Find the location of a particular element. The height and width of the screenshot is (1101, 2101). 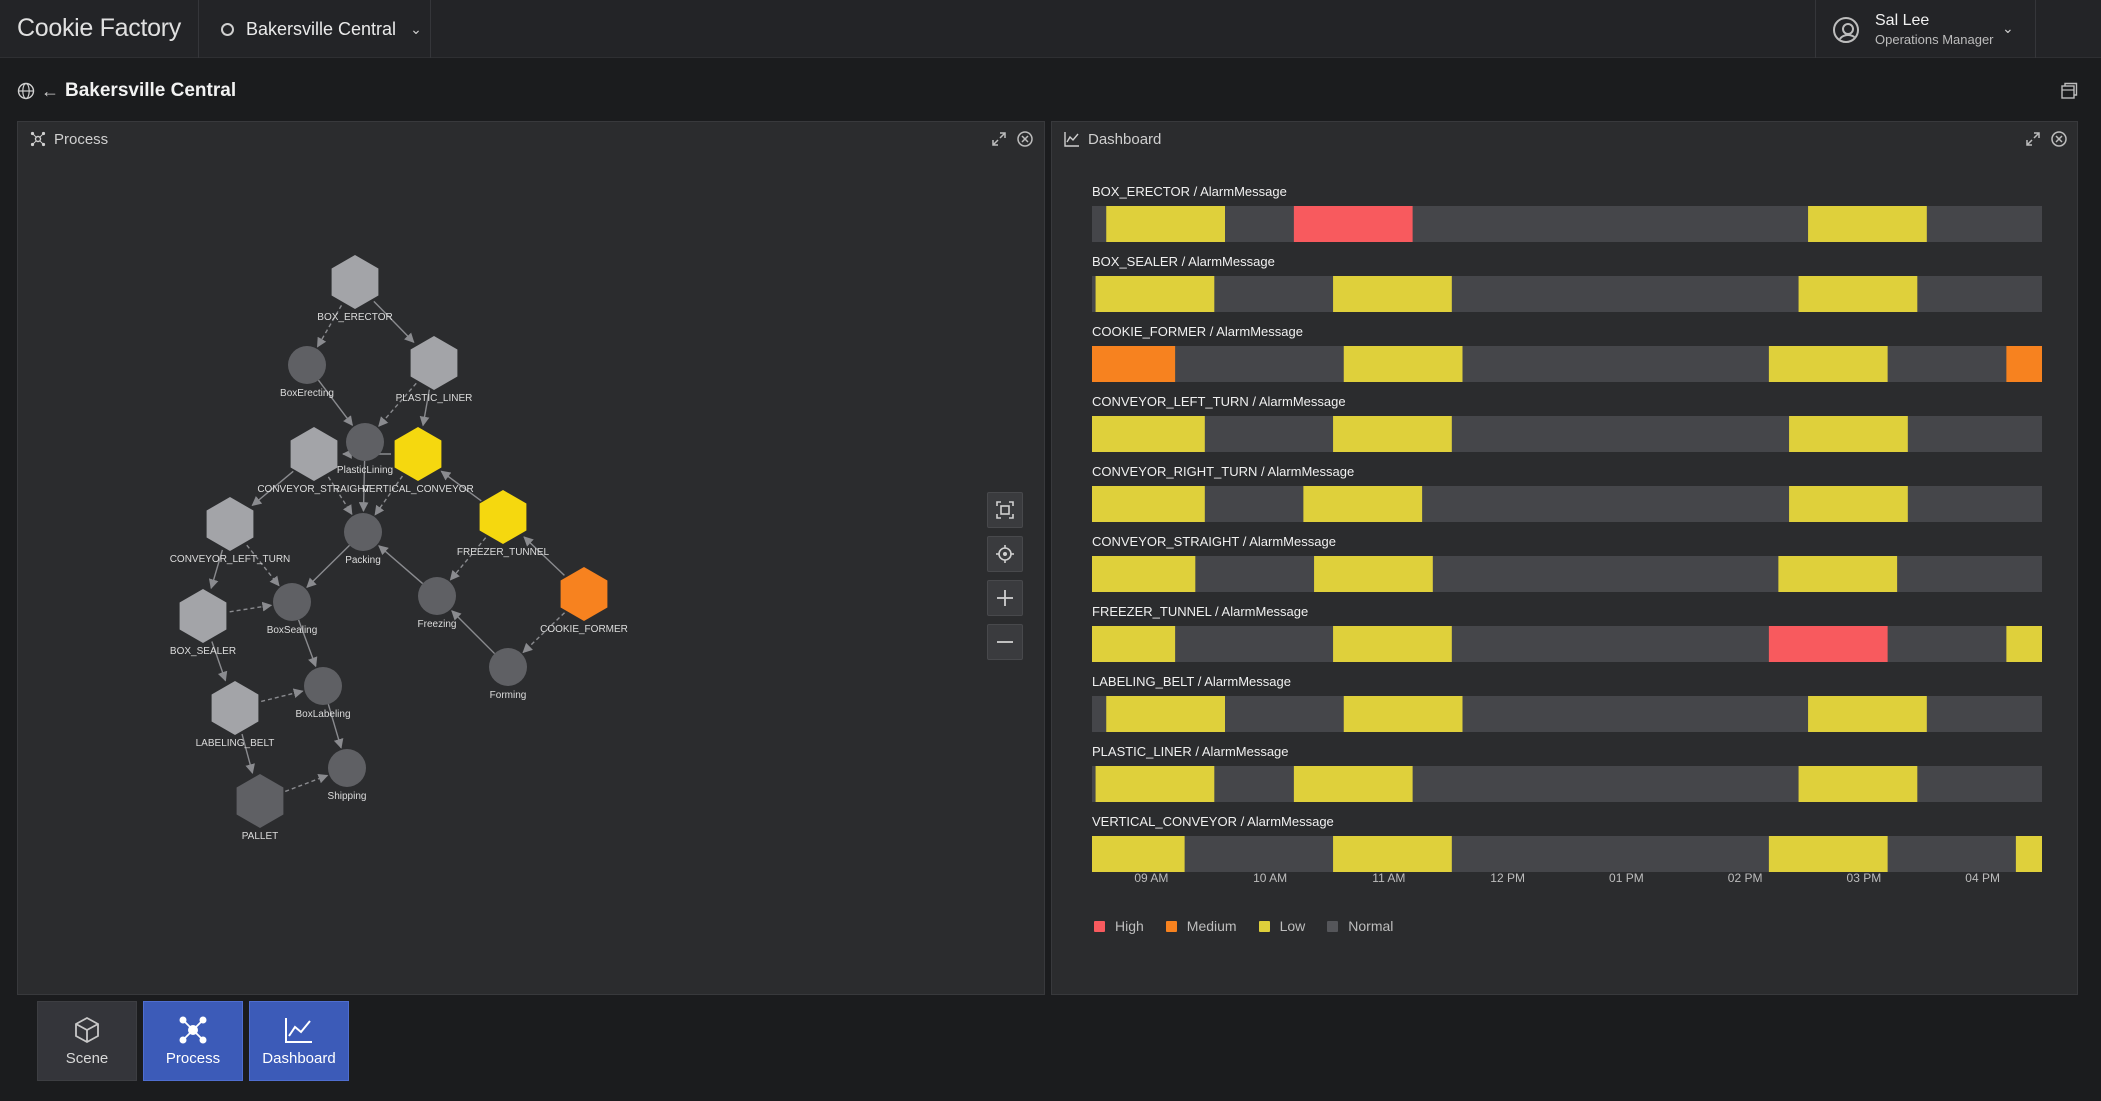

timeline-row: LABELING_BELT / AlarmMessage is located at coordinates (1567, 703).